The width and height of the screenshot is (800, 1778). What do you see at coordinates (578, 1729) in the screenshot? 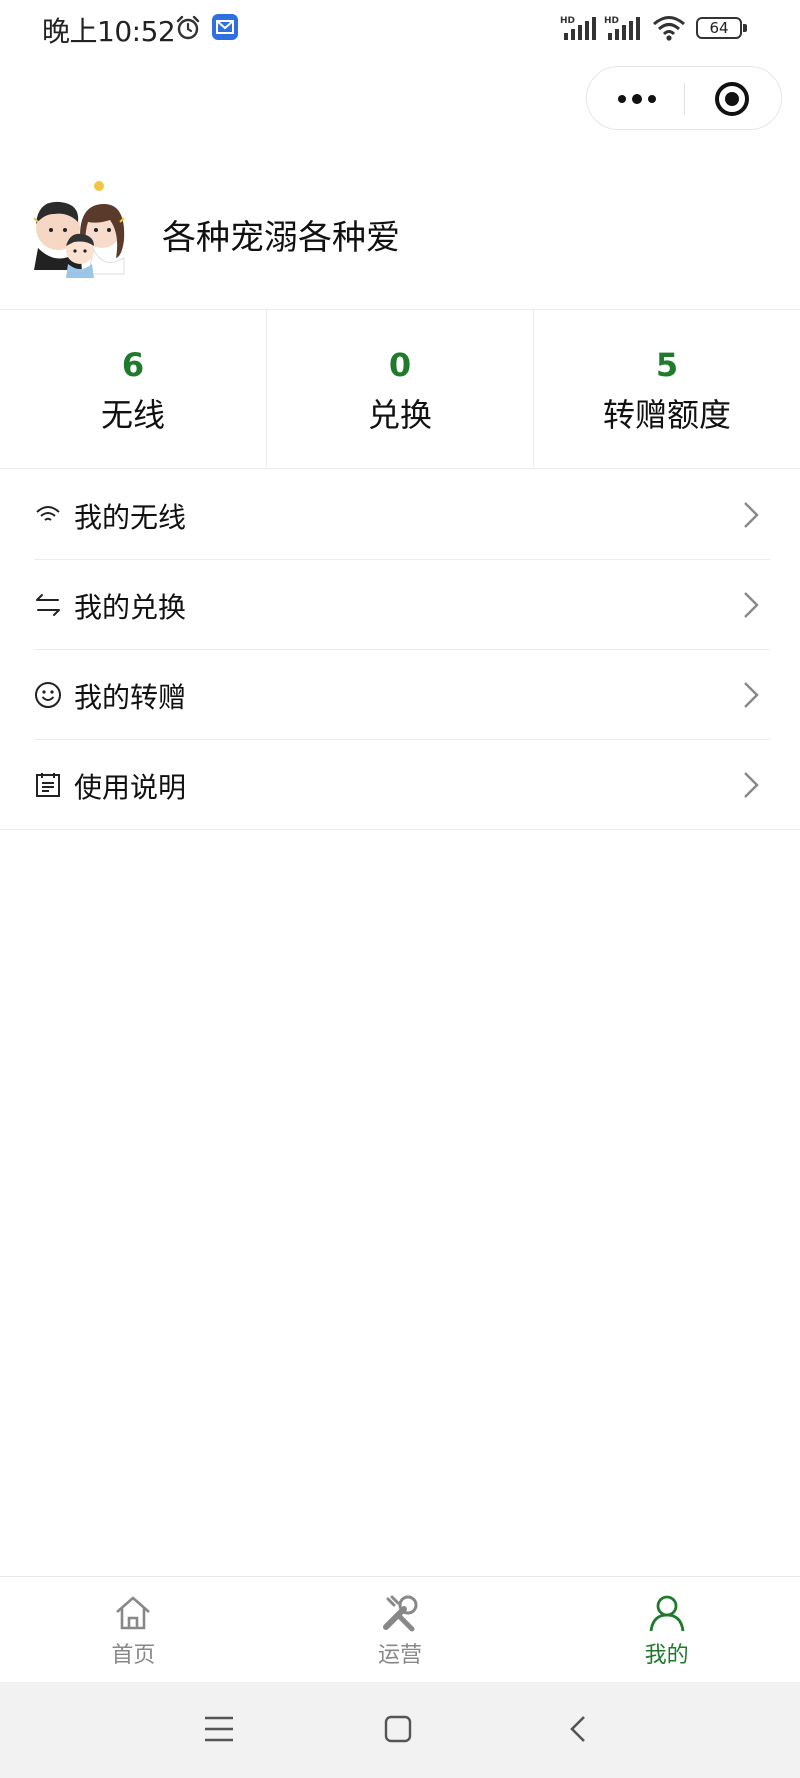
I see `back-icon` at bounding box center [578, 1729].